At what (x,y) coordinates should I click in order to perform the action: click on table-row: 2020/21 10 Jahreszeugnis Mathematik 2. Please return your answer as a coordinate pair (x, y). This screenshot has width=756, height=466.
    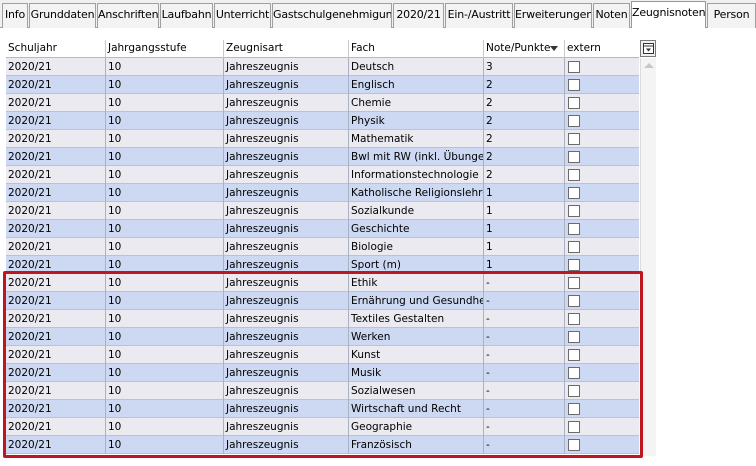
    Looking at the image, I should click on (322, 139).